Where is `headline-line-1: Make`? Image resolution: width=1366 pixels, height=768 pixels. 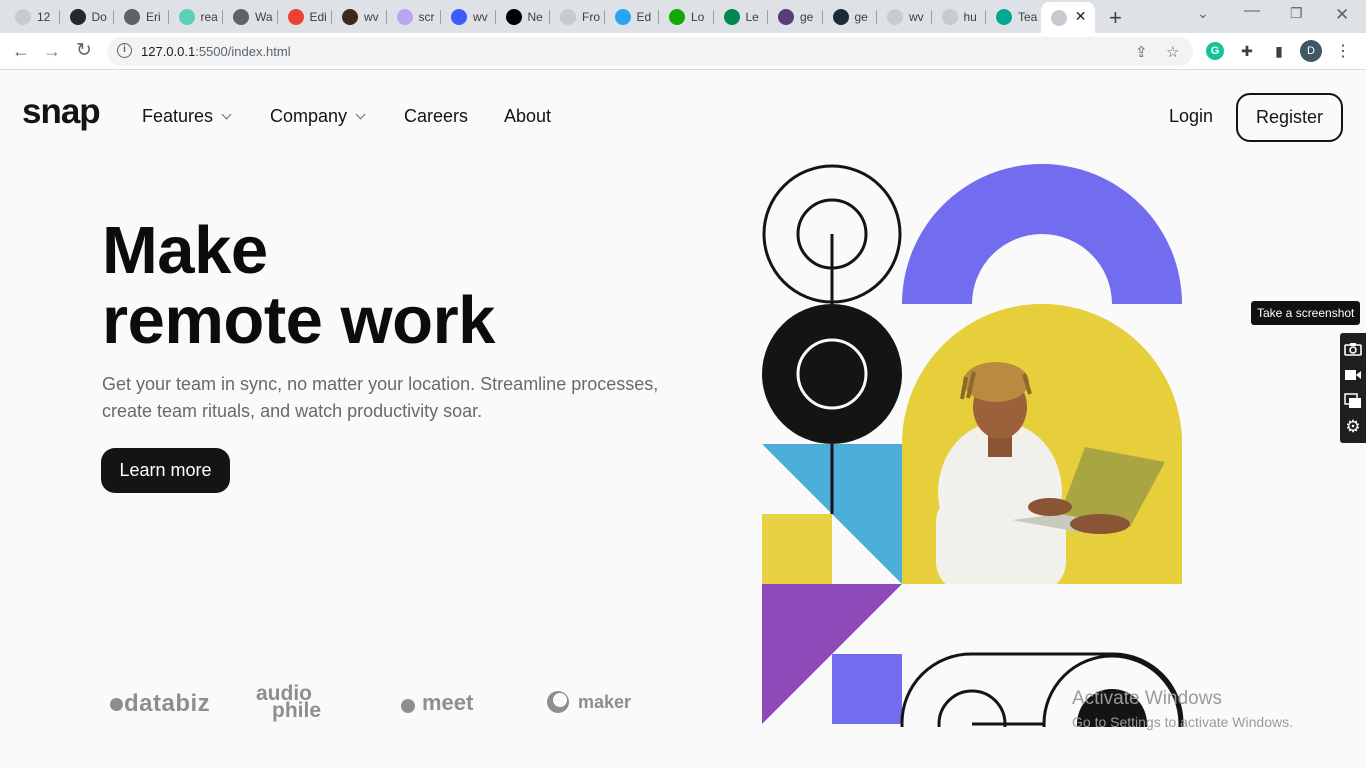 headline-line-1: Make is located at coordinates (185, 250).